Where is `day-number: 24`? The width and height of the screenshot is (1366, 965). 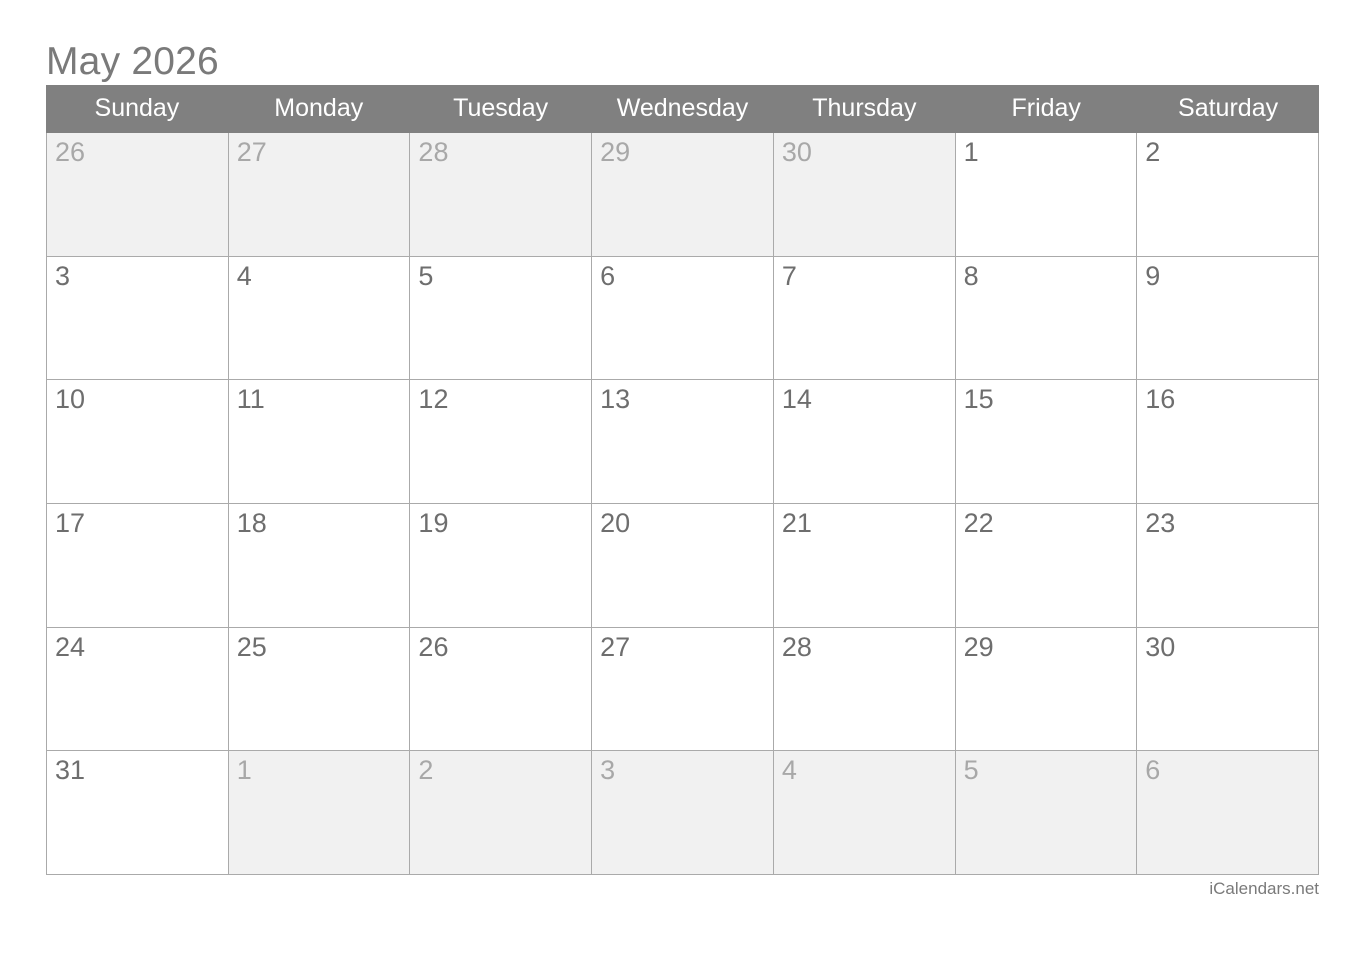
day-number: 24 is located at coordinates (70, 646).